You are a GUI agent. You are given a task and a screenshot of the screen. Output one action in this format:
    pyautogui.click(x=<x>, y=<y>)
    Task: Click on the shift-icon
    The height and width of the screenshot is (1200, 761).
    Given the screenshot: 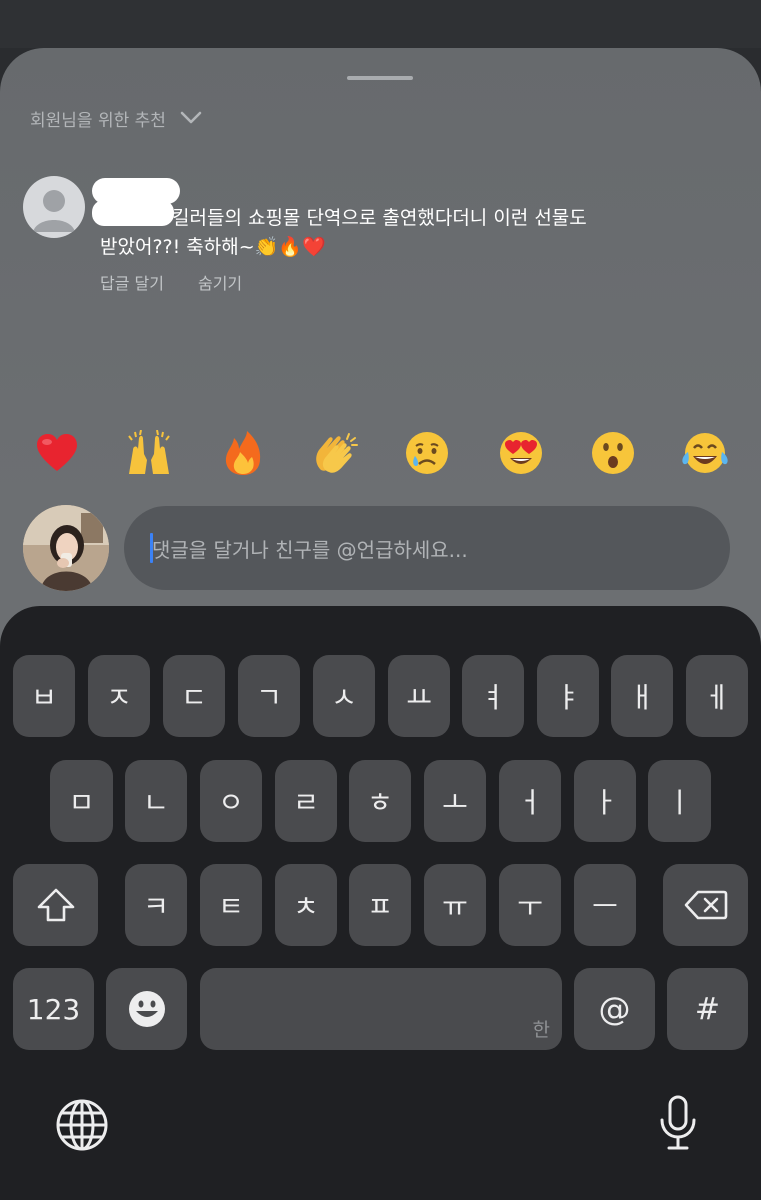 What is the action you would take?
    pyautogui.click(x=55, y=905)
    